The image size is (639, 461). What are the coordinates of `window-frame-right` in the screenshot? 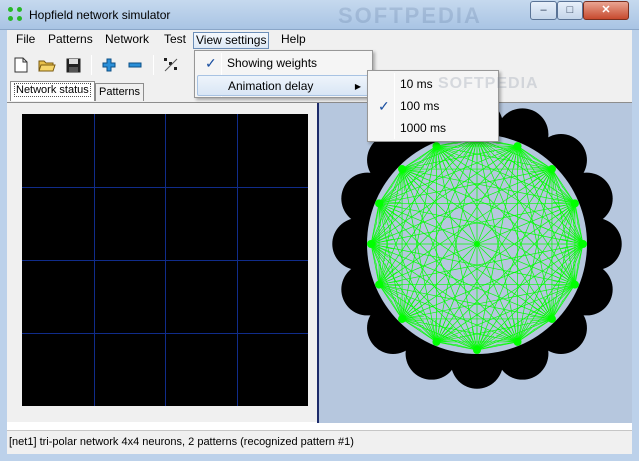 It's located at (635, 252).